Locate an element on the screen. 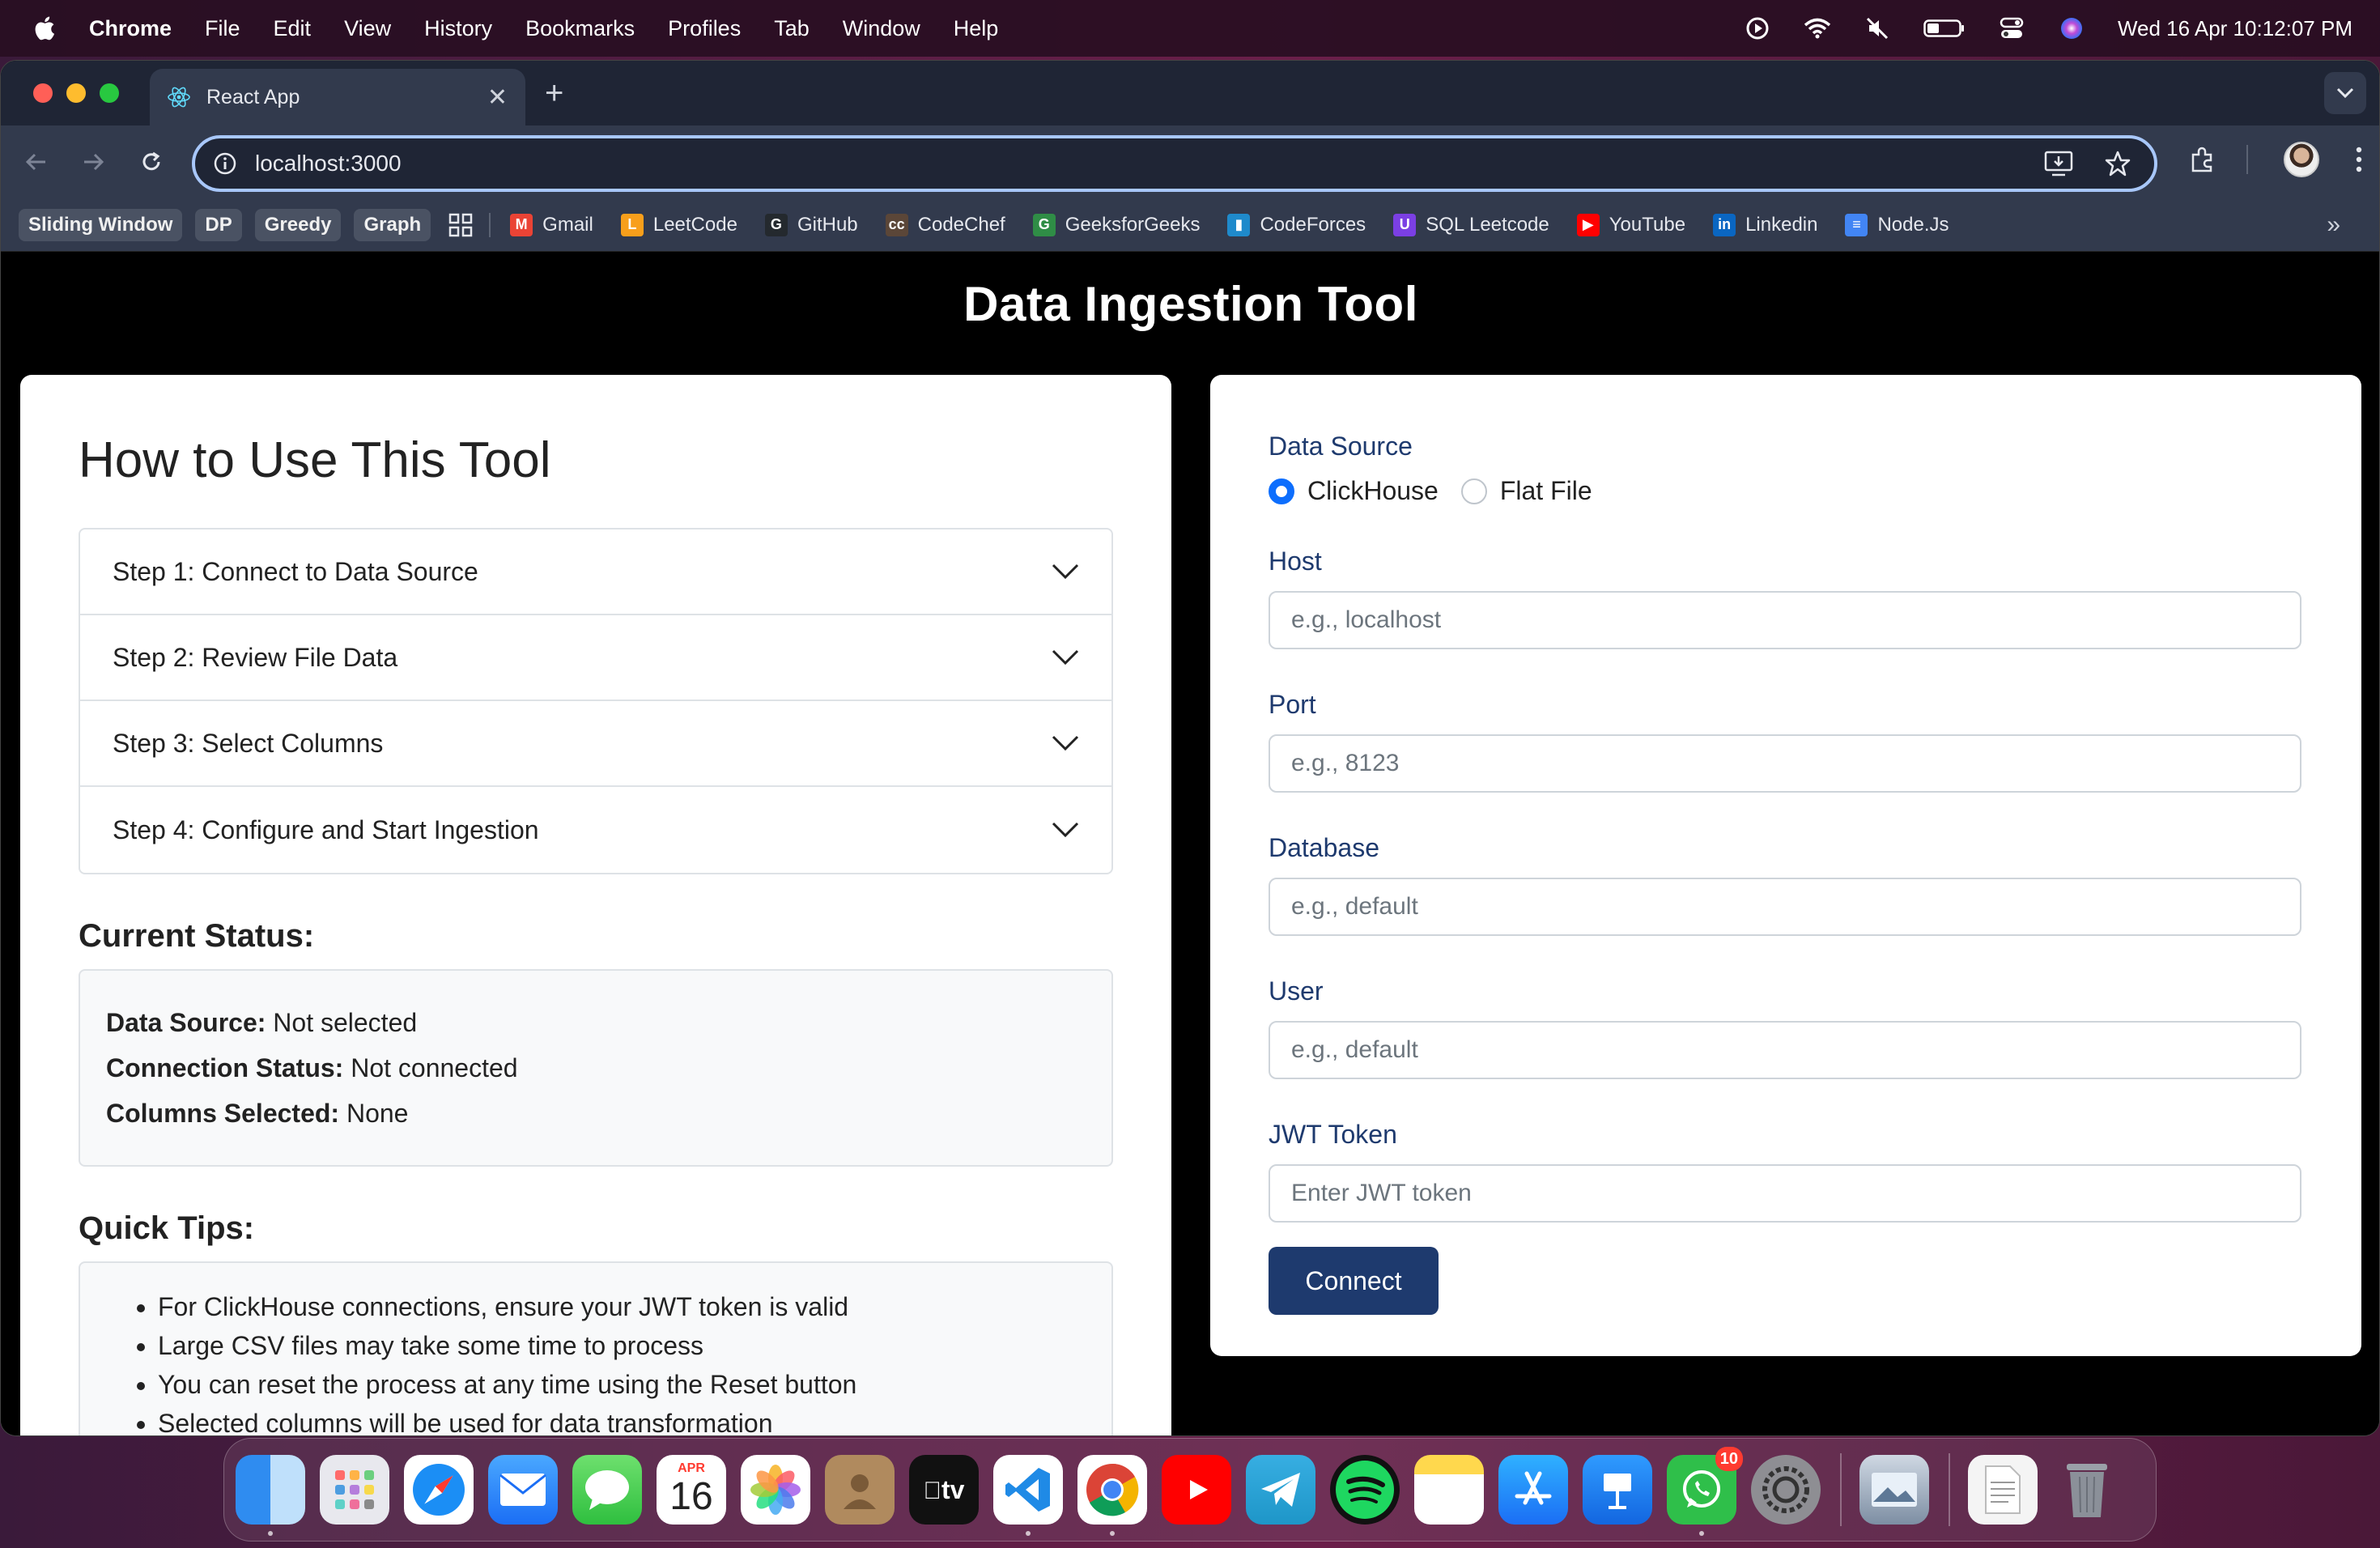 The image size is (2380, 1548). youtube-icon is located at coordinates (1196, 1490).